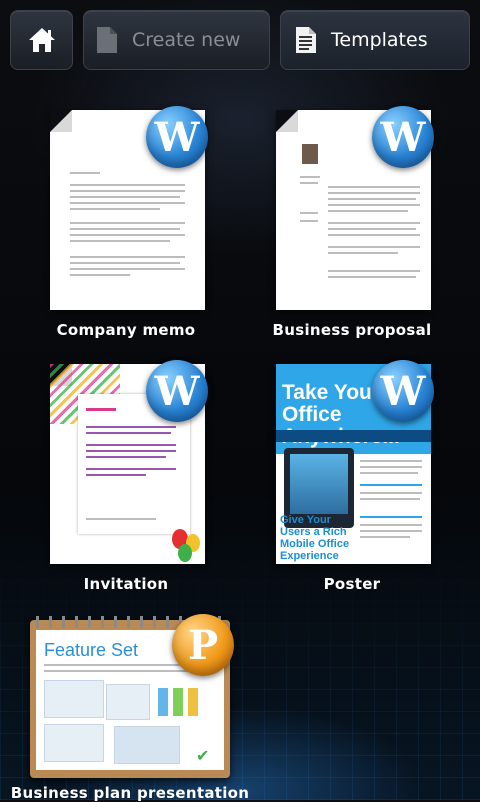 Image resolution: width=480 pixels, height=802 pixels. I want to click on templates-label: Templates, so click(379, 40).